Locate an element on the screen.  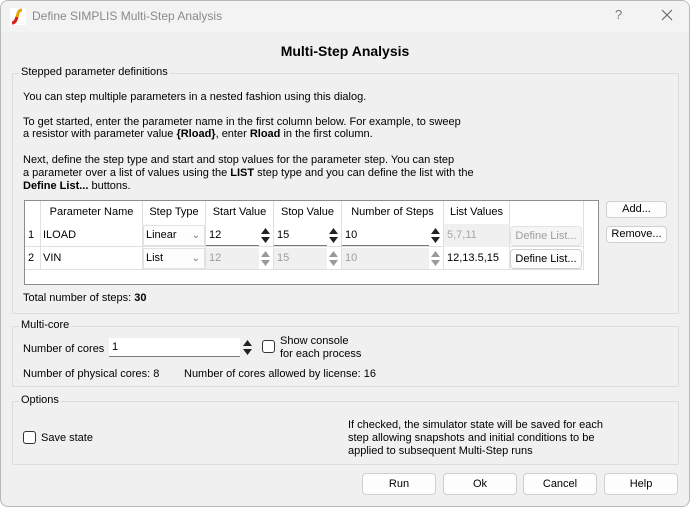
text-bold: {Rload} is located at coordinates (196, 134).